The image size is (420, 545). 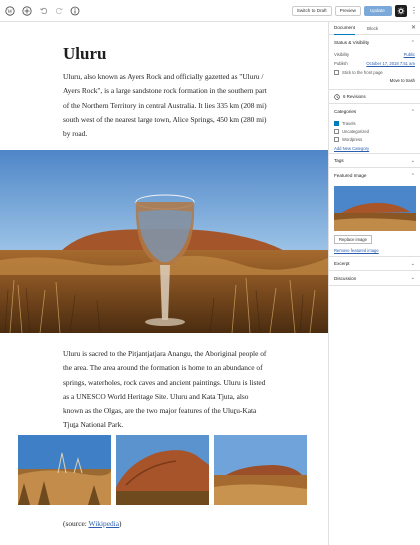 What do you see at coordinates (374, 160) in the screenshot?
I see `tags-panel-header: Tags ⌄` at bounding box center [374, 160].